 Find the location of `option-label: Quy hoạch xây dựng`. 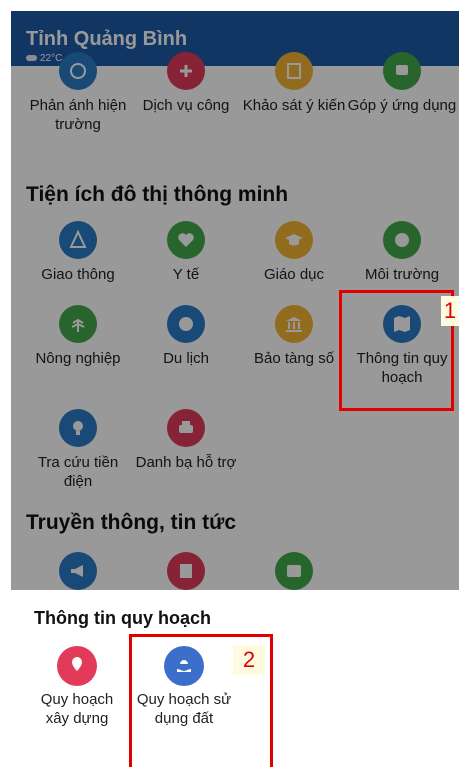

option-label: Quy hoạch xây dựng is located at coordinates (77, 709).